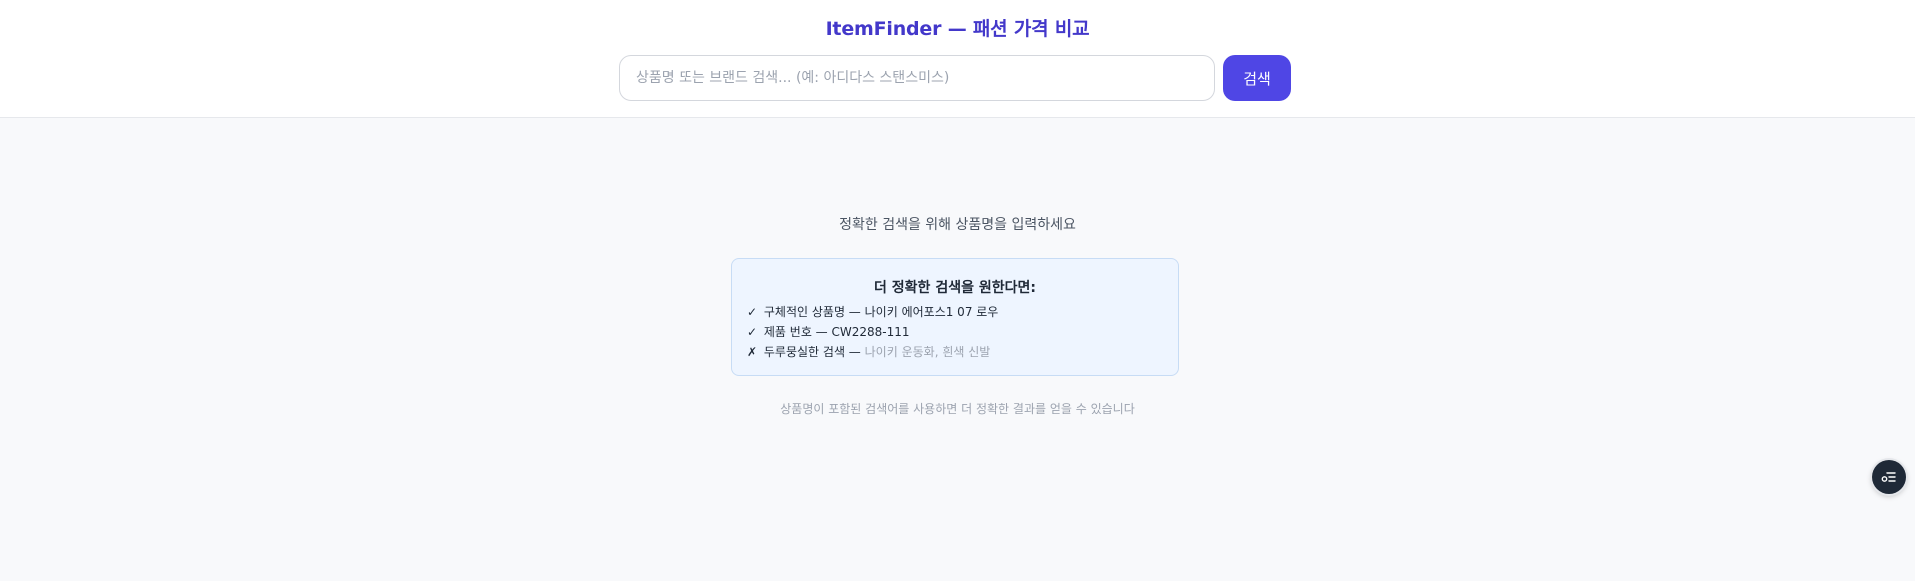 This screenshot has width=1915, height=581. I want to click on tips-title: 더 정확한 검색을 원한다면:, so click(955, 288).